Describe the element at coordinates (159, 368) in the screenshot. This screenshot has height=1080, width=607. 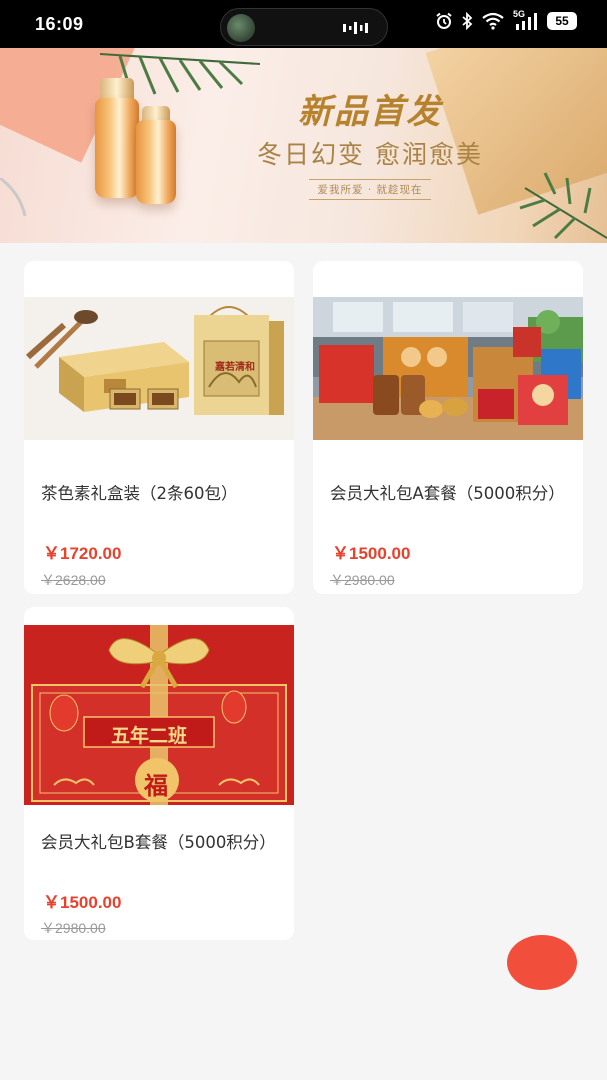
I see `product-image-tea-gift-box: 嘉若清和` at that location.